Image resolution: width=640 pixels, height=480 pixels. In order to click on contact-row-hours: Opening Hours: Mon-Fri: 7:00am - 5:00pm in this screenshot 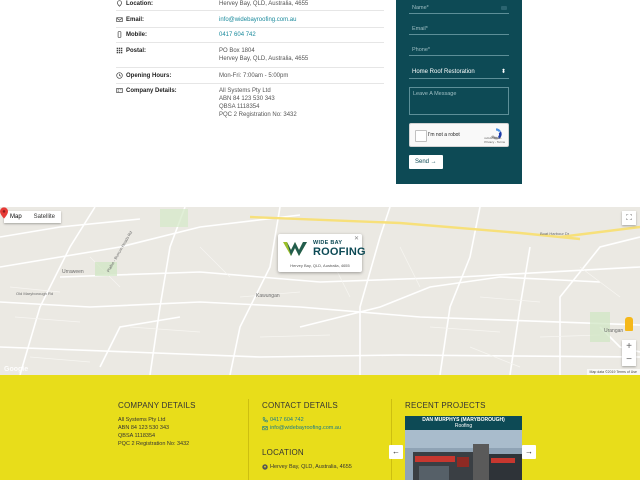, I will do `click(250, 77)`.